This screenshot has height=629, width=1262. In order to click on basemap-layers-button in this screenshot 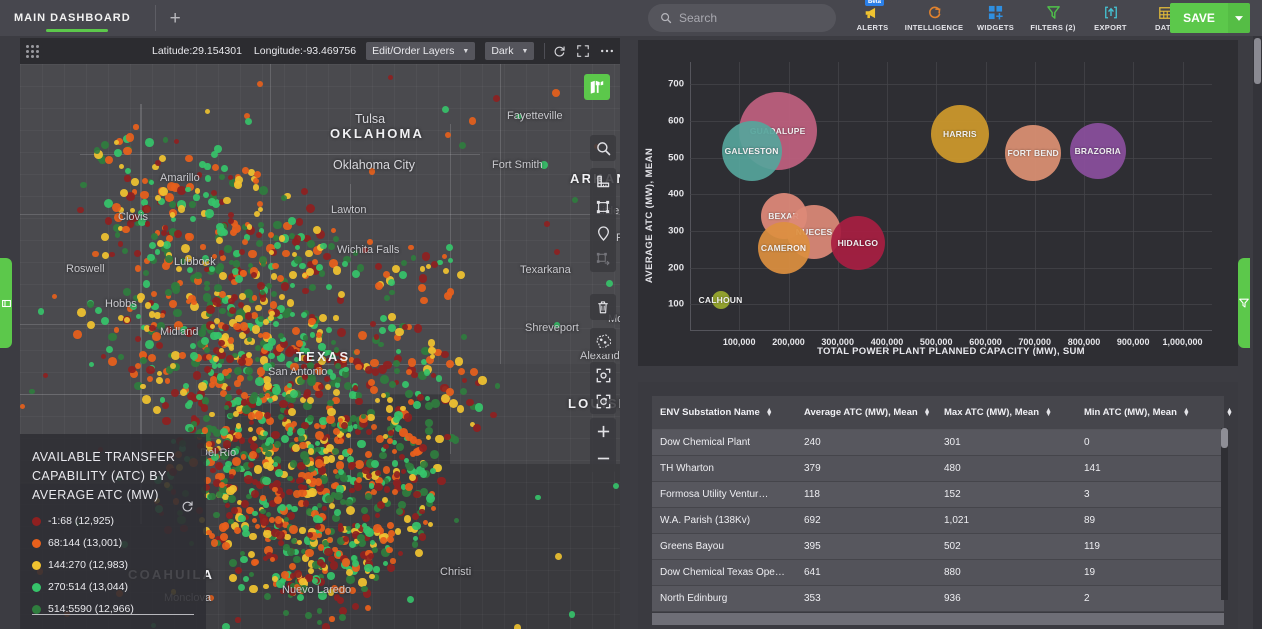, I will do `click(597, 87)`.